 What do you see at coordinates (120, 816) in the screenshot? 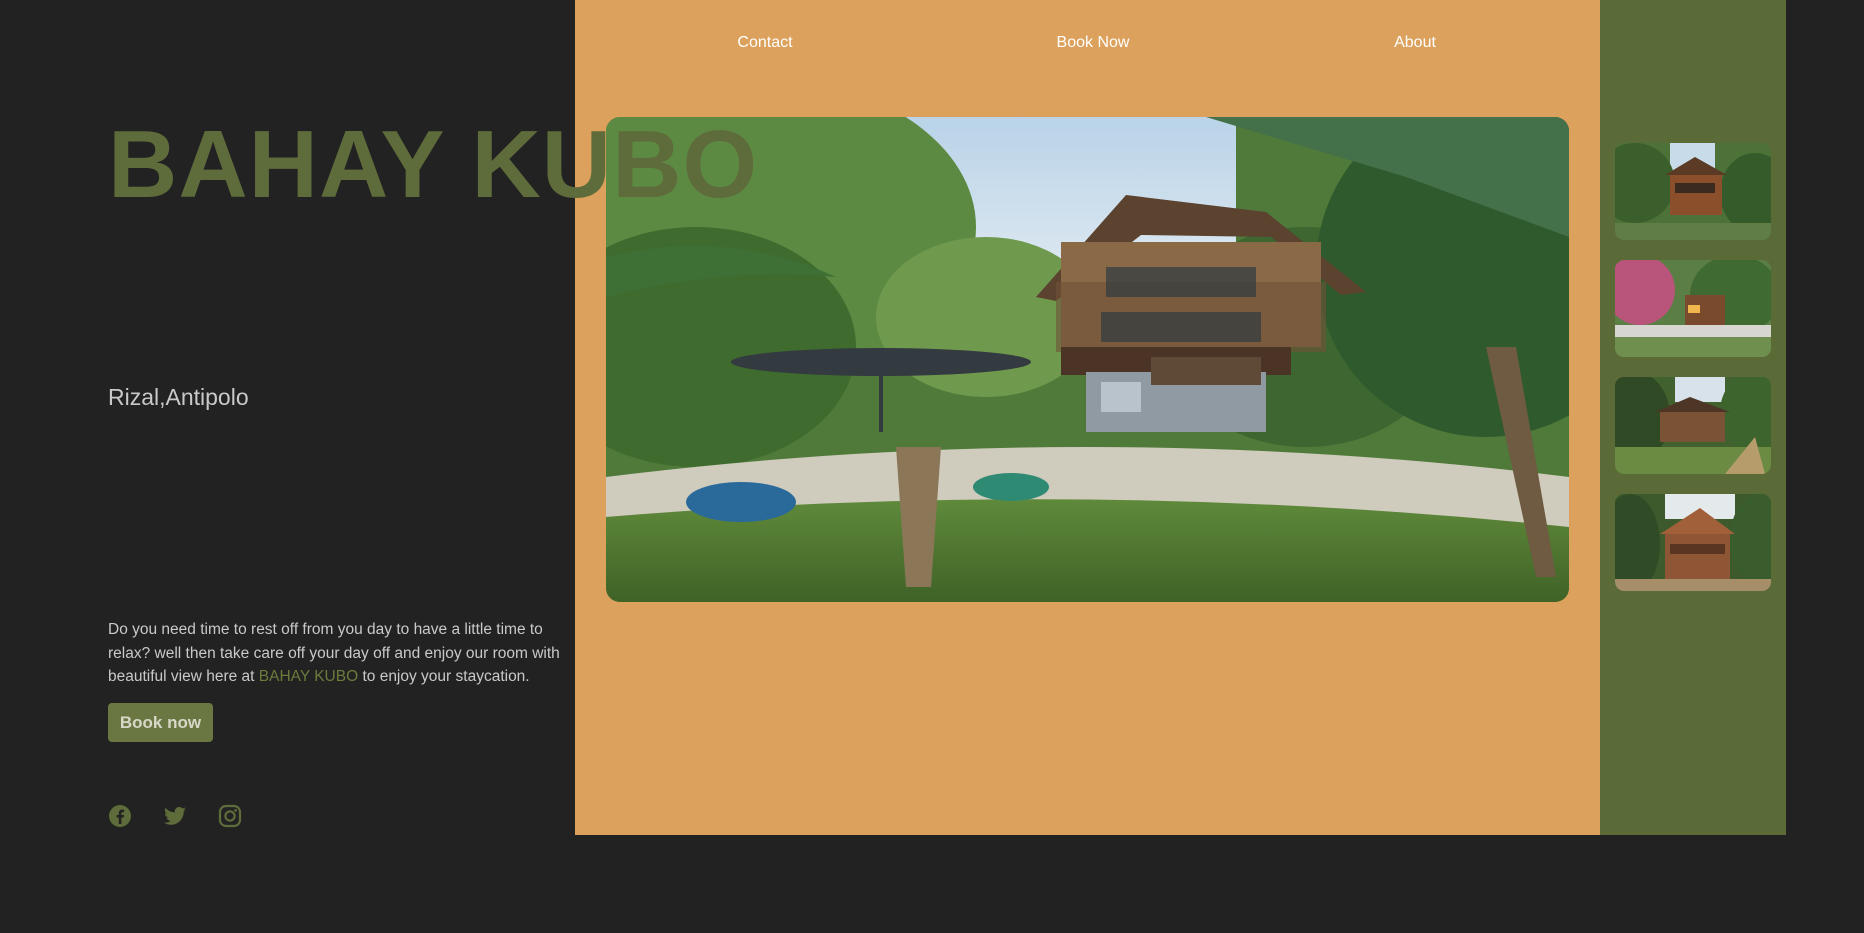
I see `facebook-icon` at bounding box center [120, 816].